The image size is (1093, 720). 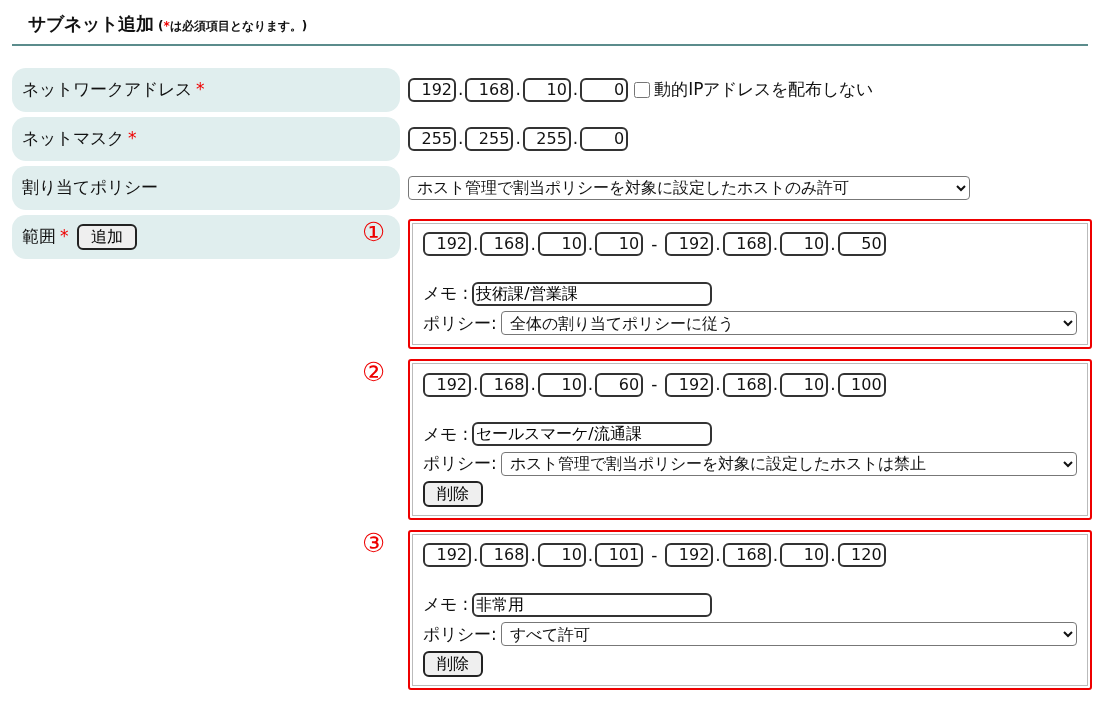 I want to click on field-label: 割り当てポリシー, so click(x=90, y=187).